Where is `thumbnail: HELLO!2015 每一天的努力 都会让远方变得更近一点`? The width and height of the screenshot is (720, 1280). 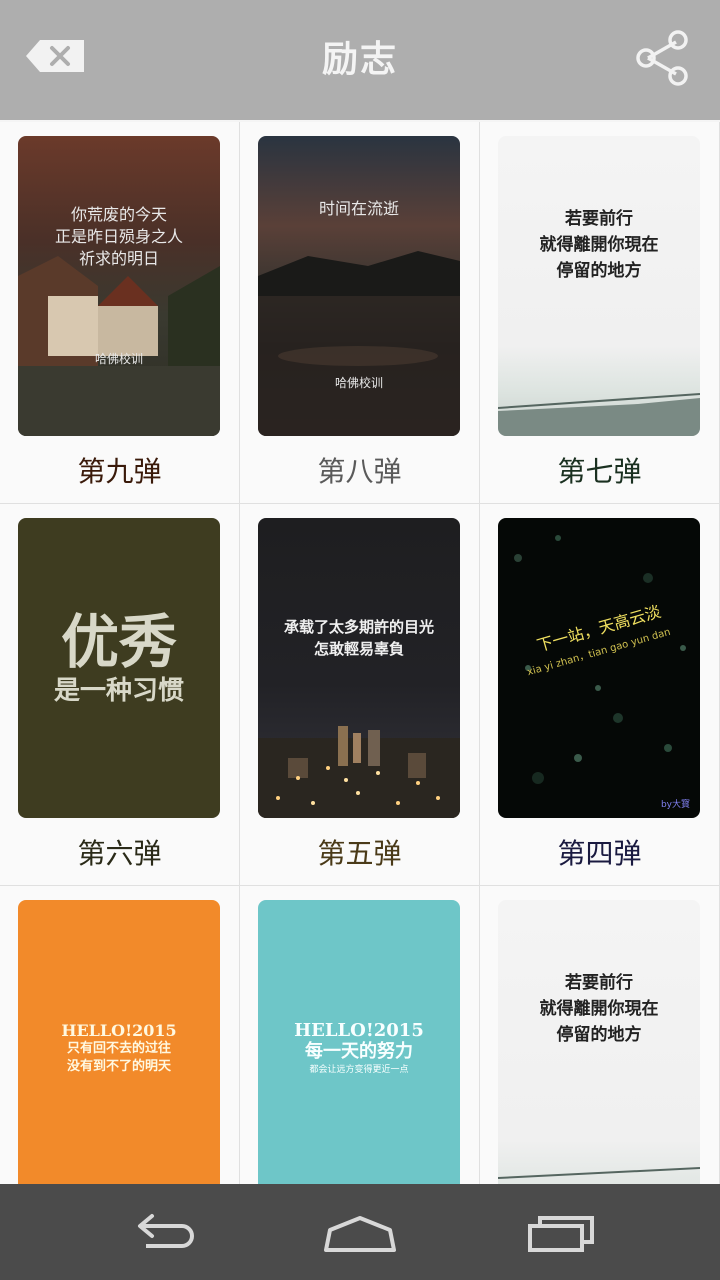 thumbnail: HELLO!2015 每一天的努力 都会让远方变得更近一点 is located at coordinates (359, 1042).